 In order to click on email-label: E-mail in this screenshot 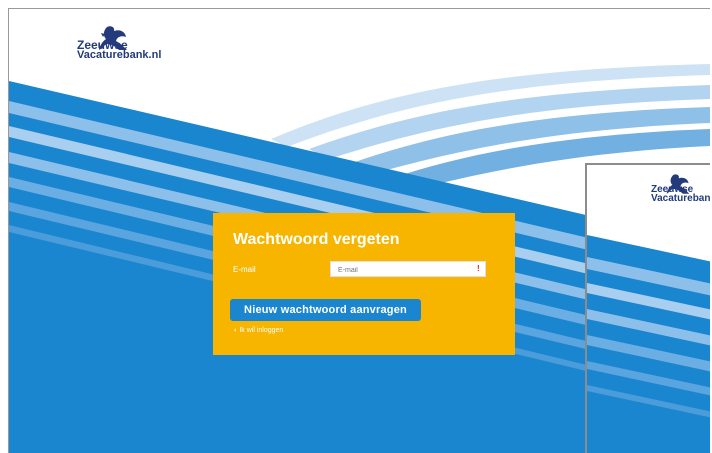, I will do `click(244, 269)`.